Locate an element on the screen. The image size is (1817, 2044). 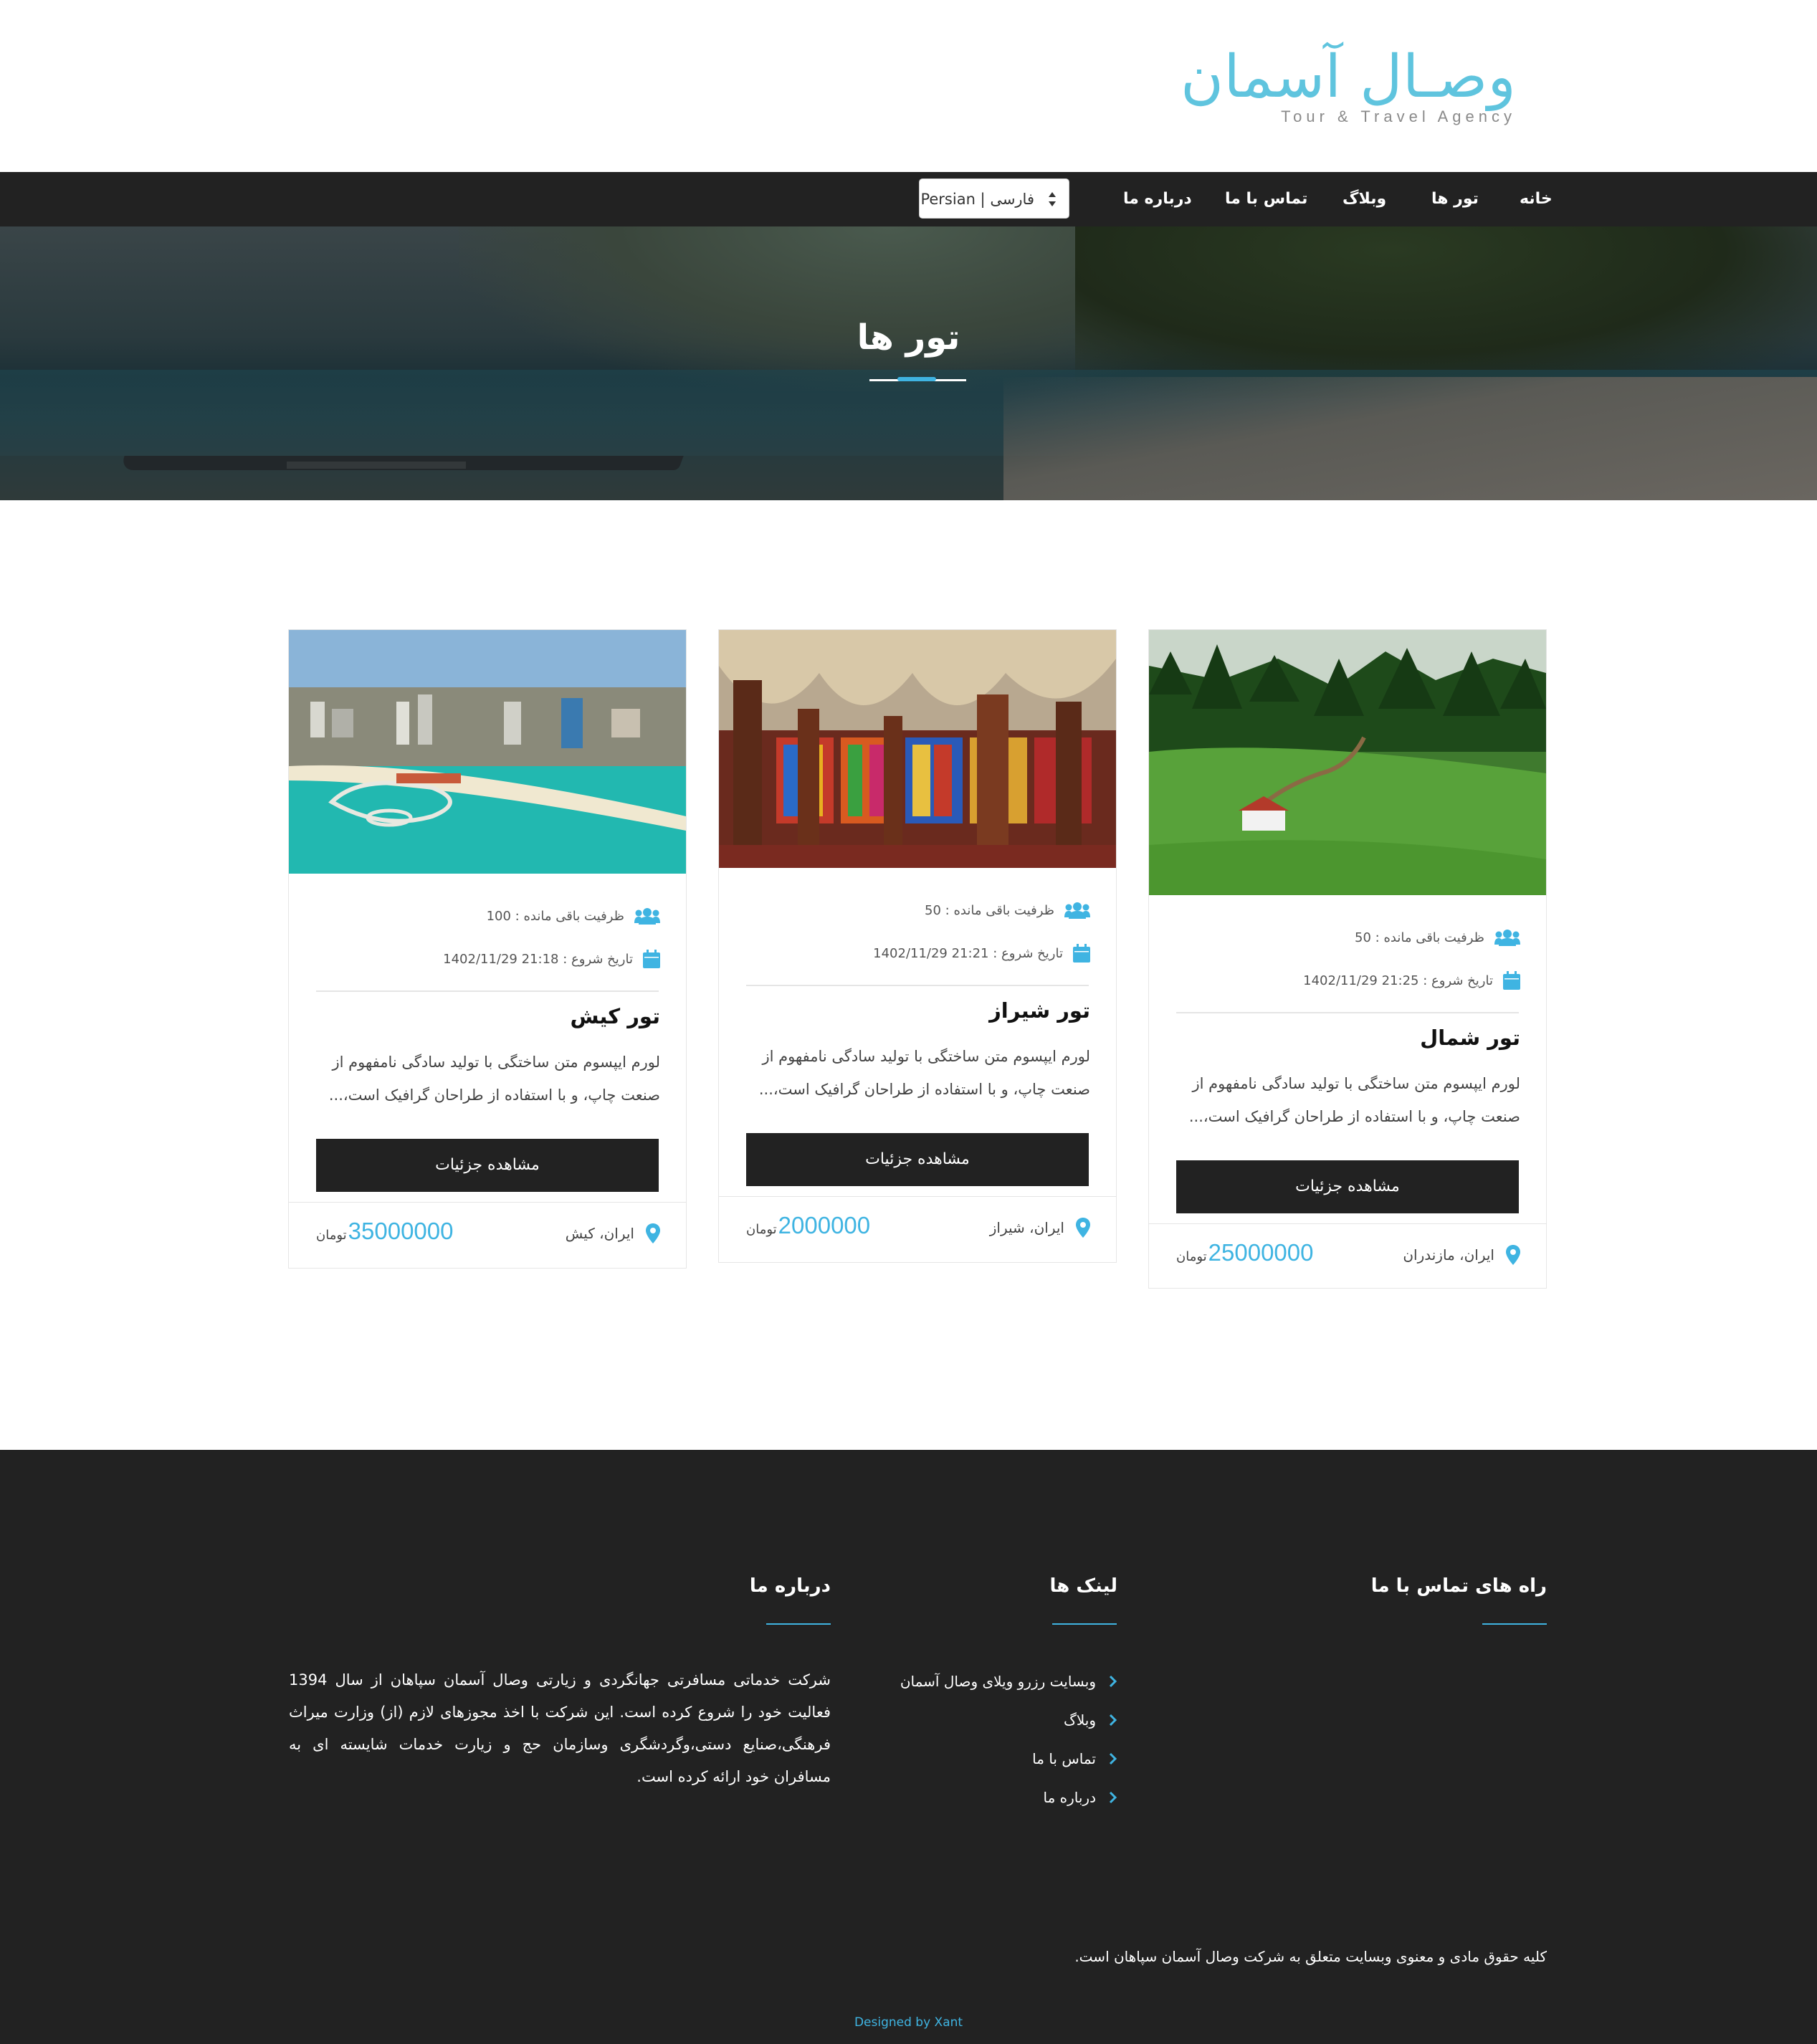
sort-arrows-icon is located at coordinates (1052, 199).